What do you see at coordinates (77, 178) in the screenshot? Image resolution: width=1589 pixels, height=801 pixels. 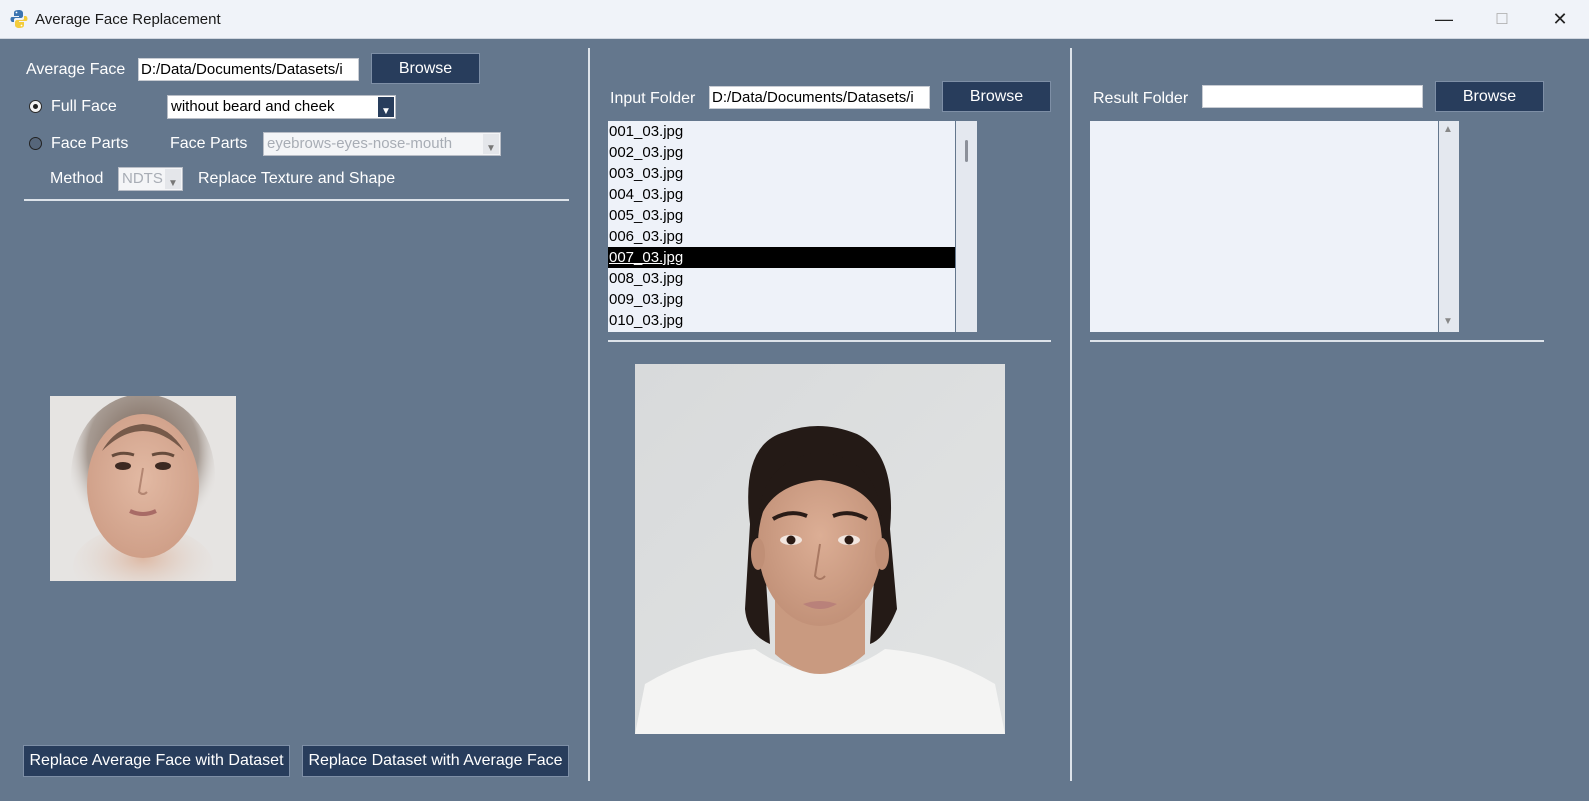 I see `method-label: Method` at bounding box center [77, 178].